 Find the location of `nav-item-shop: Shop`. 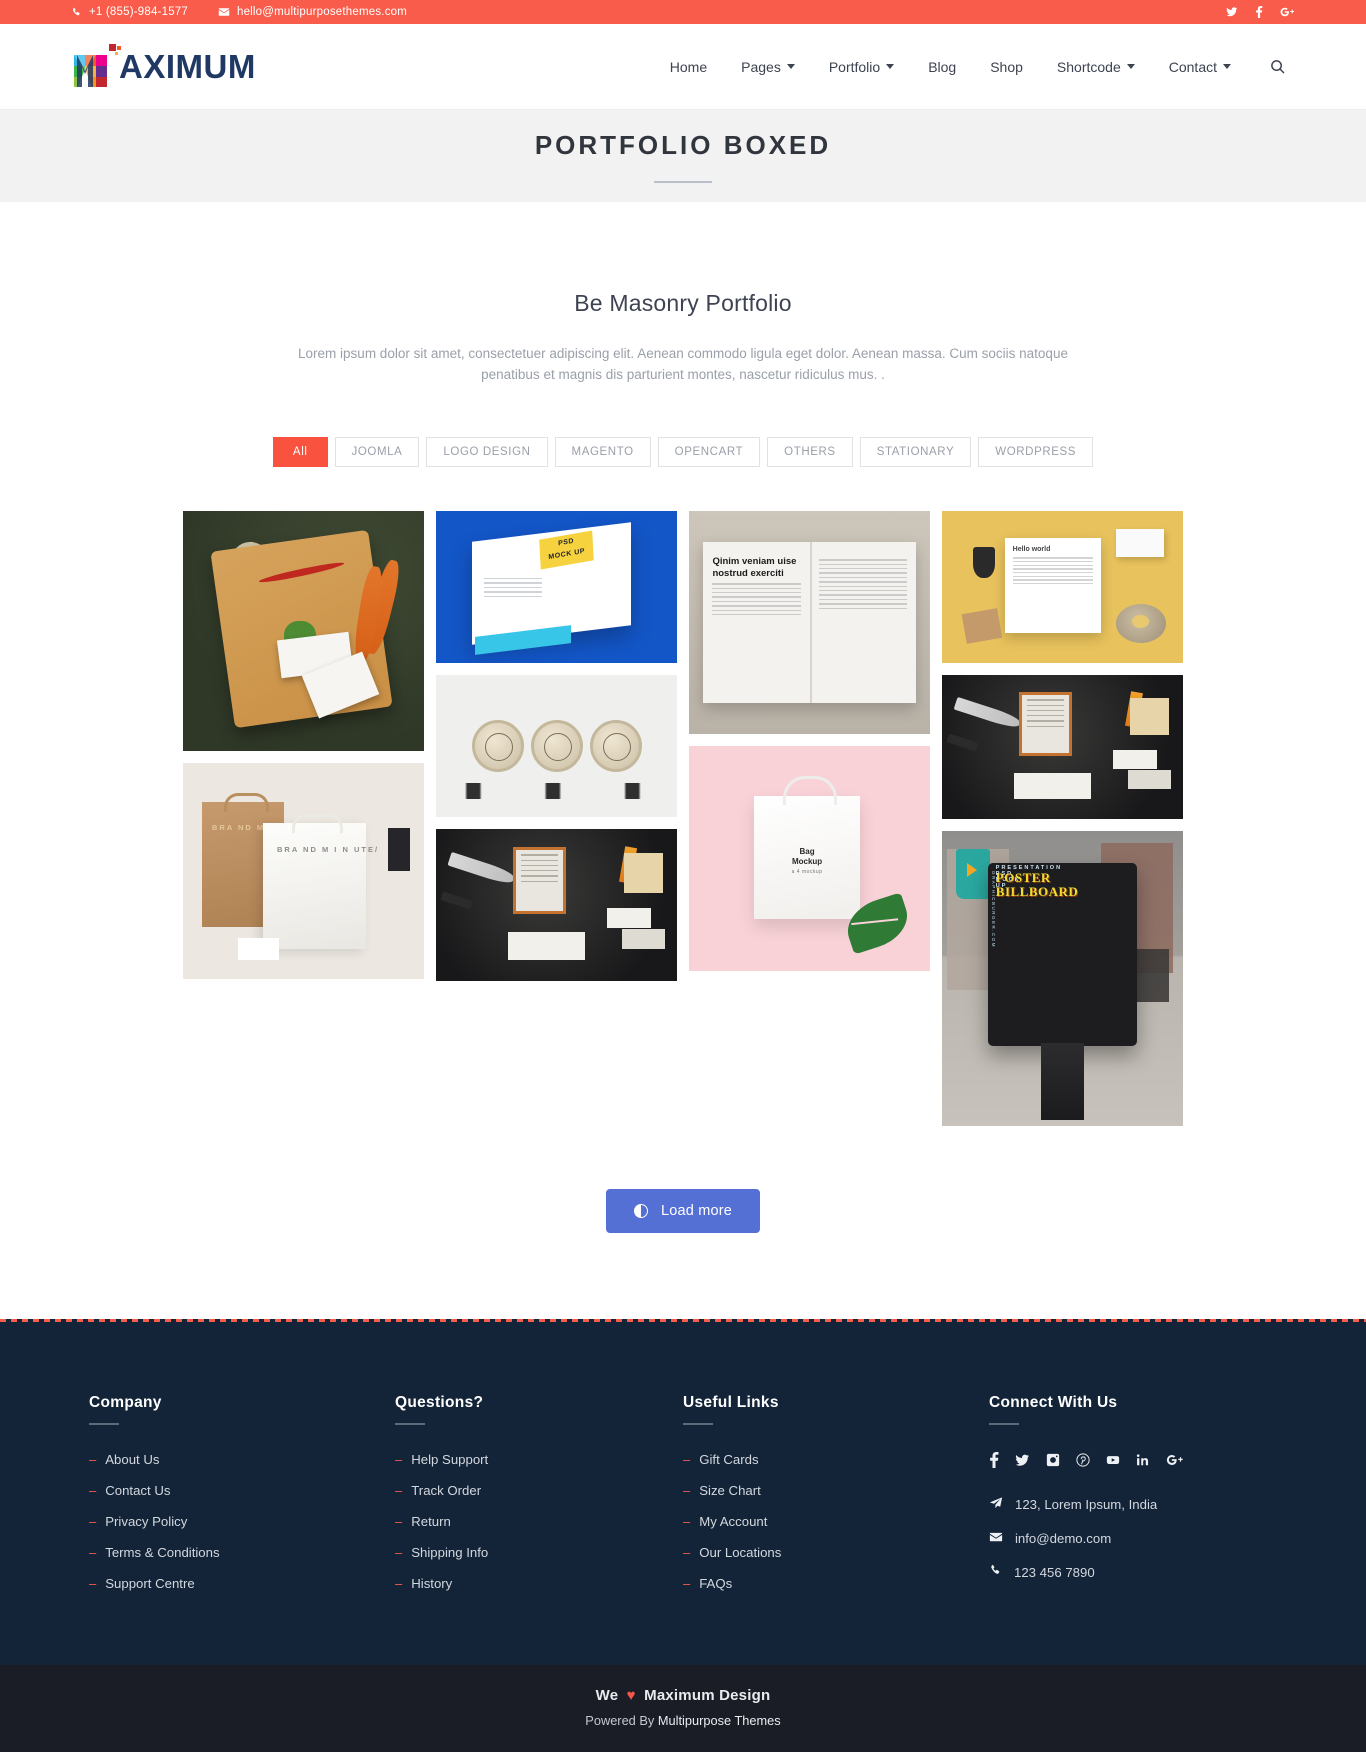

nav-item-shop: Shop is located at coordinates (1006, 67).